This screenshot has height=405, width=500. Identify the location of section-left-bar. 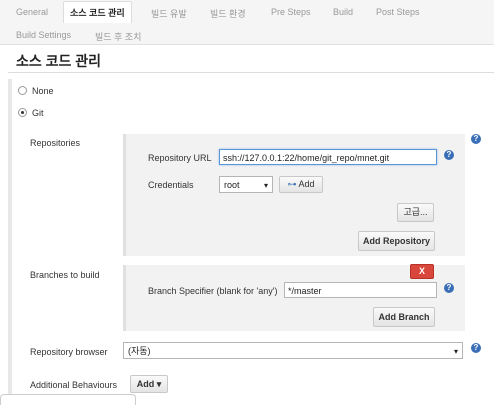
(10, 240).